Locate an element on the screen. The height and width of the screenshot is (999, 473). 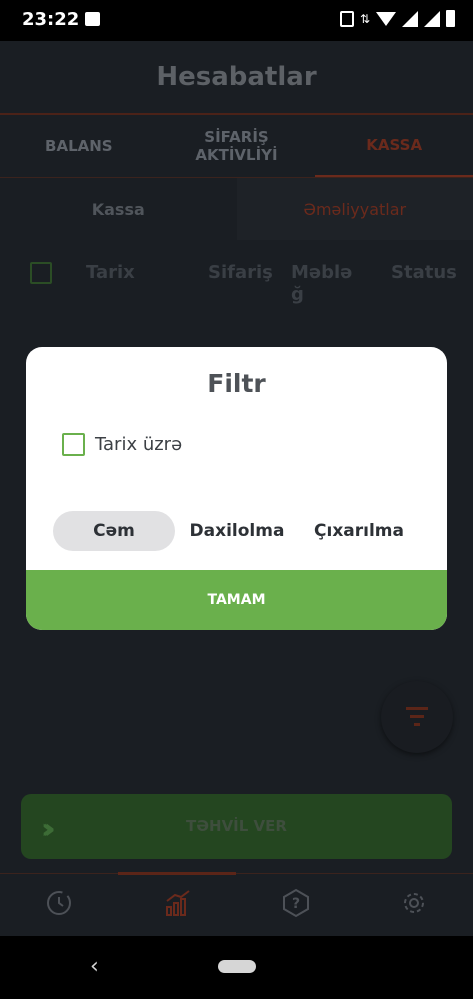
segment-cixarilma: Çıxarılma is located at coordinates (359, 531).